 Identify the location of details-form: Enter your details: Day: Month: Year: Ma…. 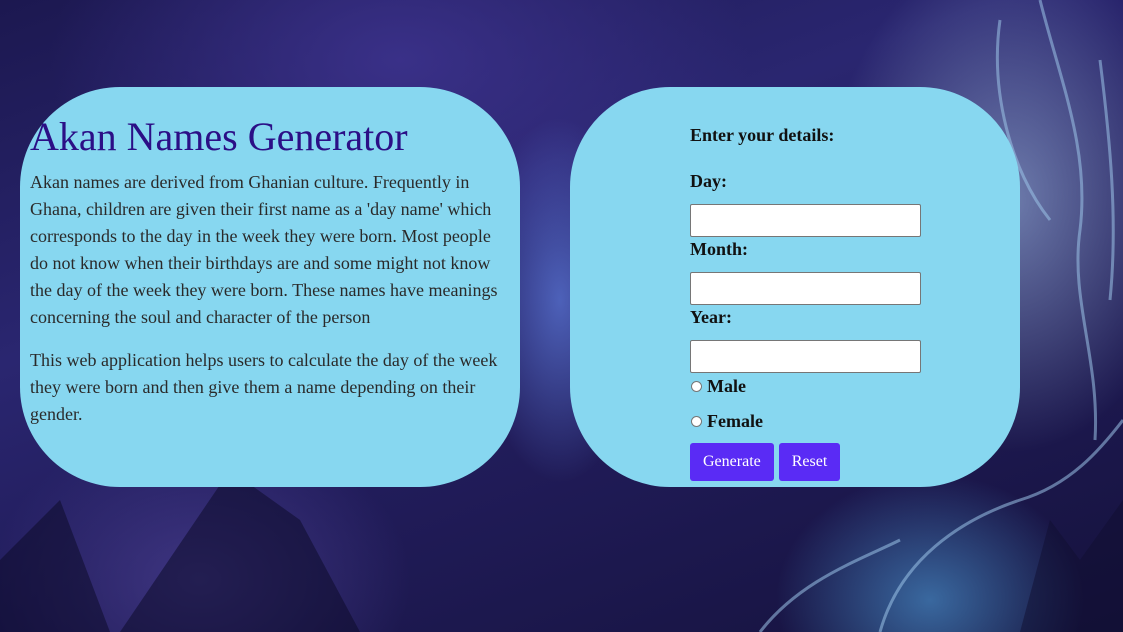
(810, 302).